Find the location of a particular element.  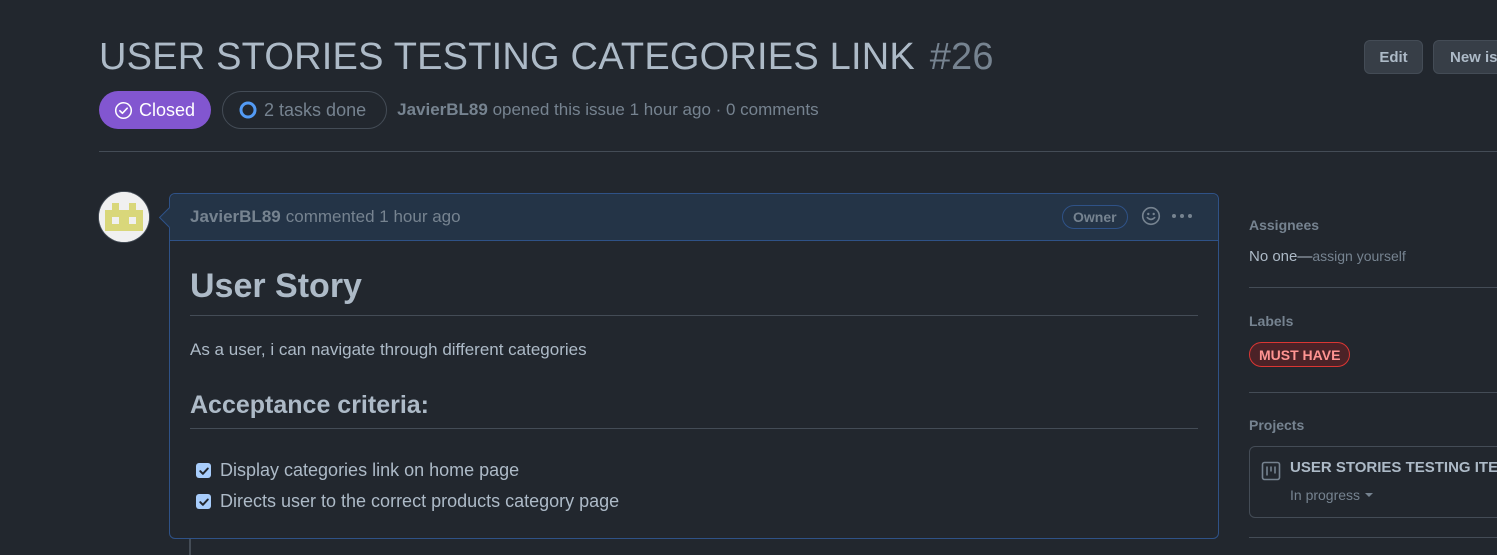

assignees-value: No one—assign yourself is located at coordinates (1373, 256).